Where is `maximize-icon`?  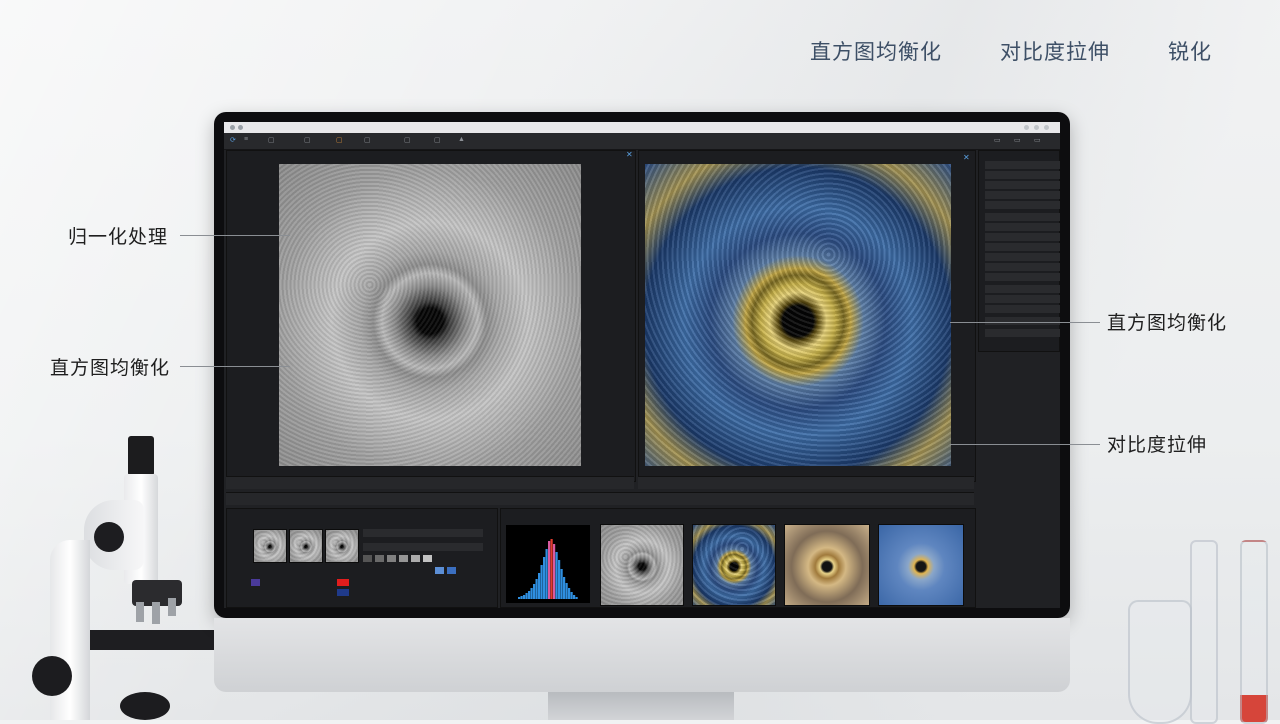 maximize-icon is located at coordinates (1036, 127).